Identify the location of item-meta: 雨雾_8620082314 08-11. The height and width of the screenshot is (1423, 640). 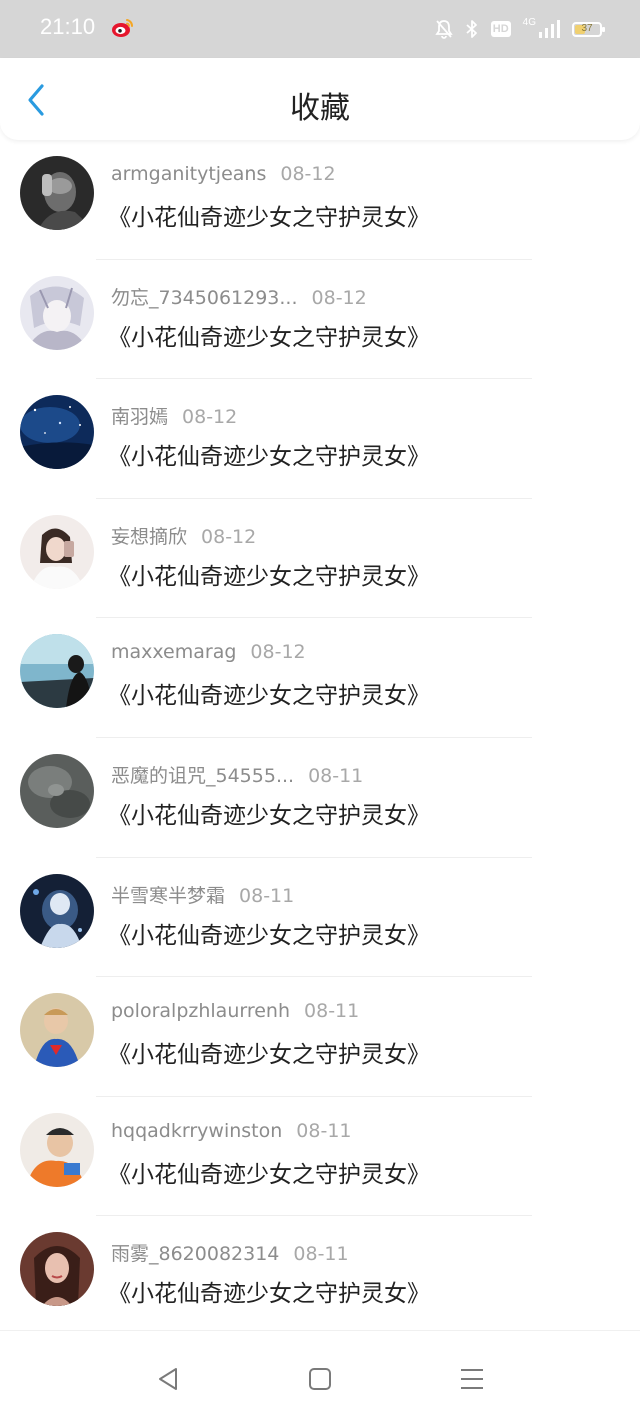
(230, 1252).